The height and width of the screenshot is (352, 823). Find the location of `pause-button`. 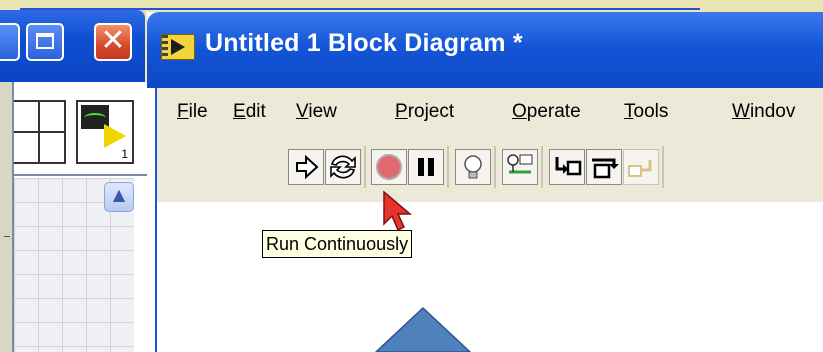

pause-button is located at coordinates (426, 167).